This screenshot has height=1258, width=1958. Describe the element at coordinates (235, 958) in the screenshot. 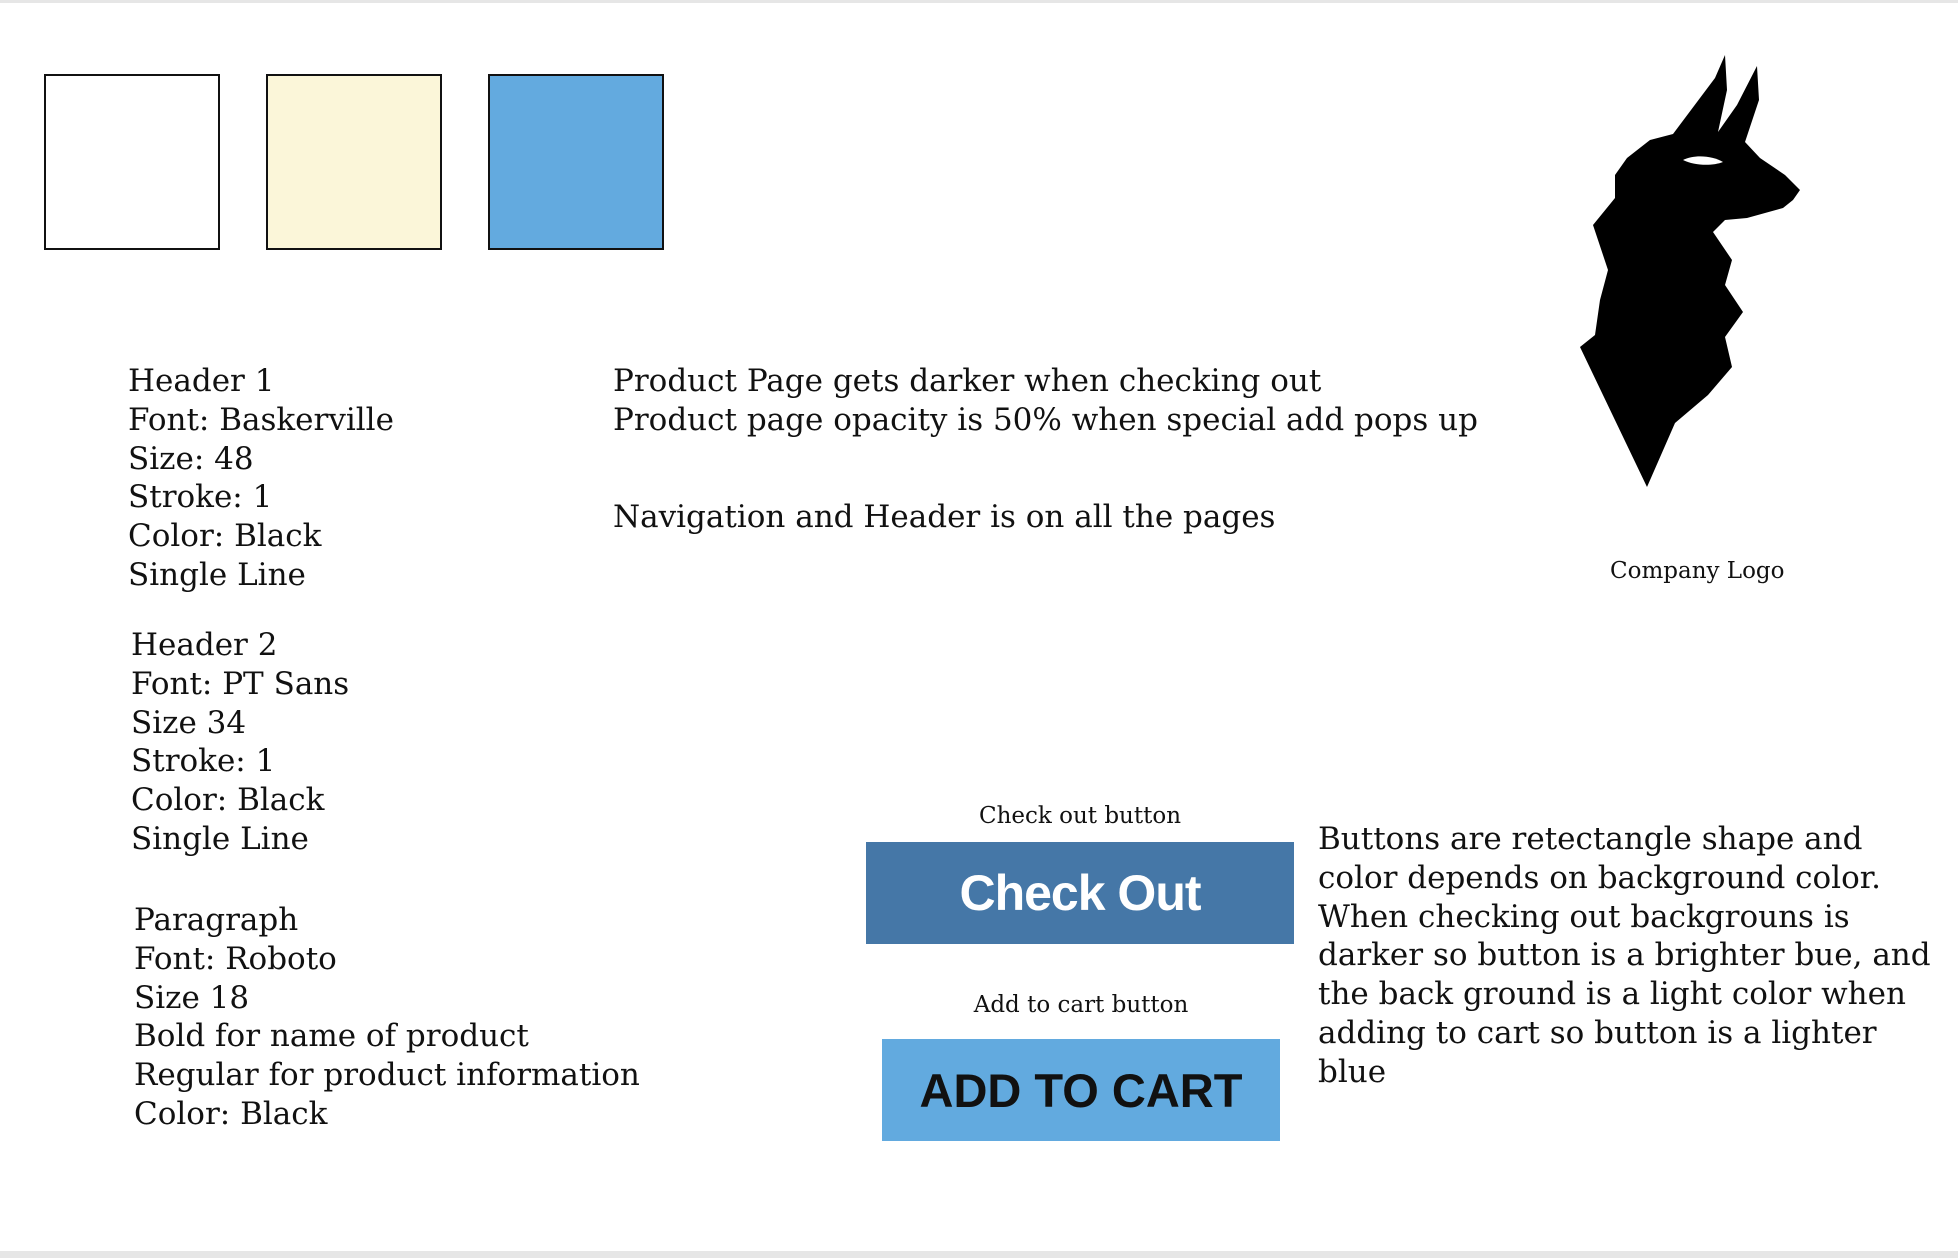

I see `paragraph-font: Font: Roboto` at that location.